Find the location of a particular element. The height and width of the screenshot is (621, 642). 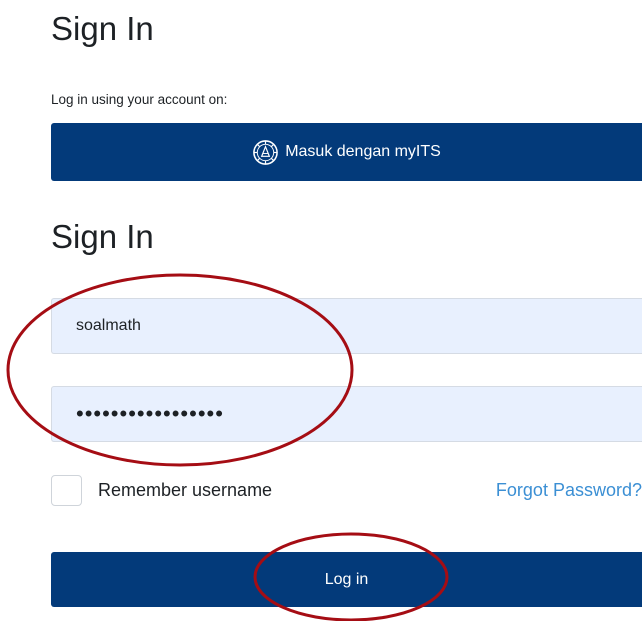

remember-username-checkbox is located at coordinates (66, 490).